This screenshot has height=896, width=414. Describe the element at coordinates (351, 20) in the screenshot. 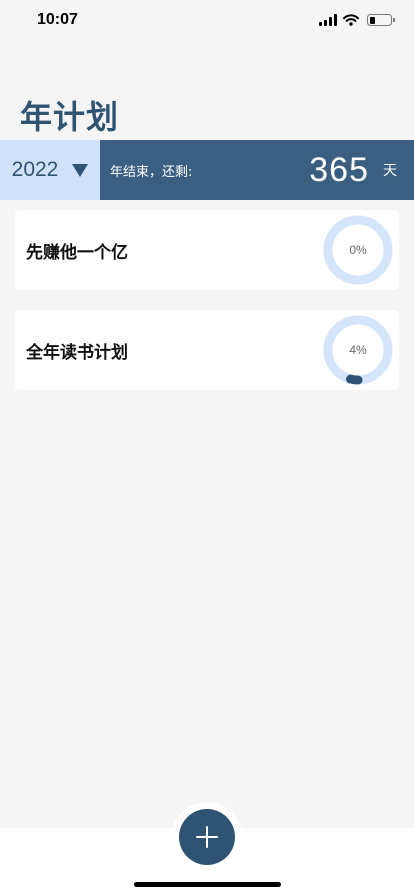

I see `wifi-icon` at that location.